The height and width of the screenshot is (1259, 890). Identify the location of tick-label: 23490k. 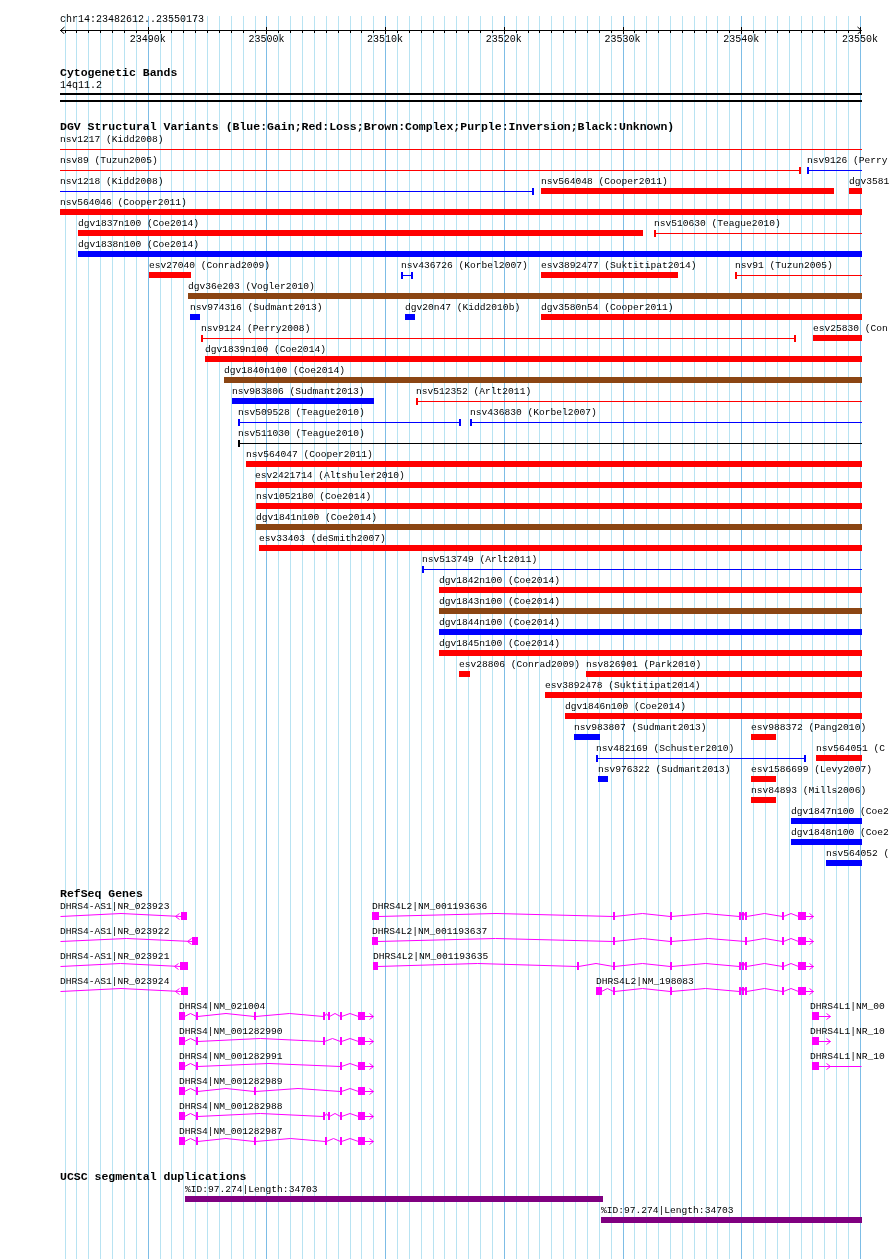
(147, 40).